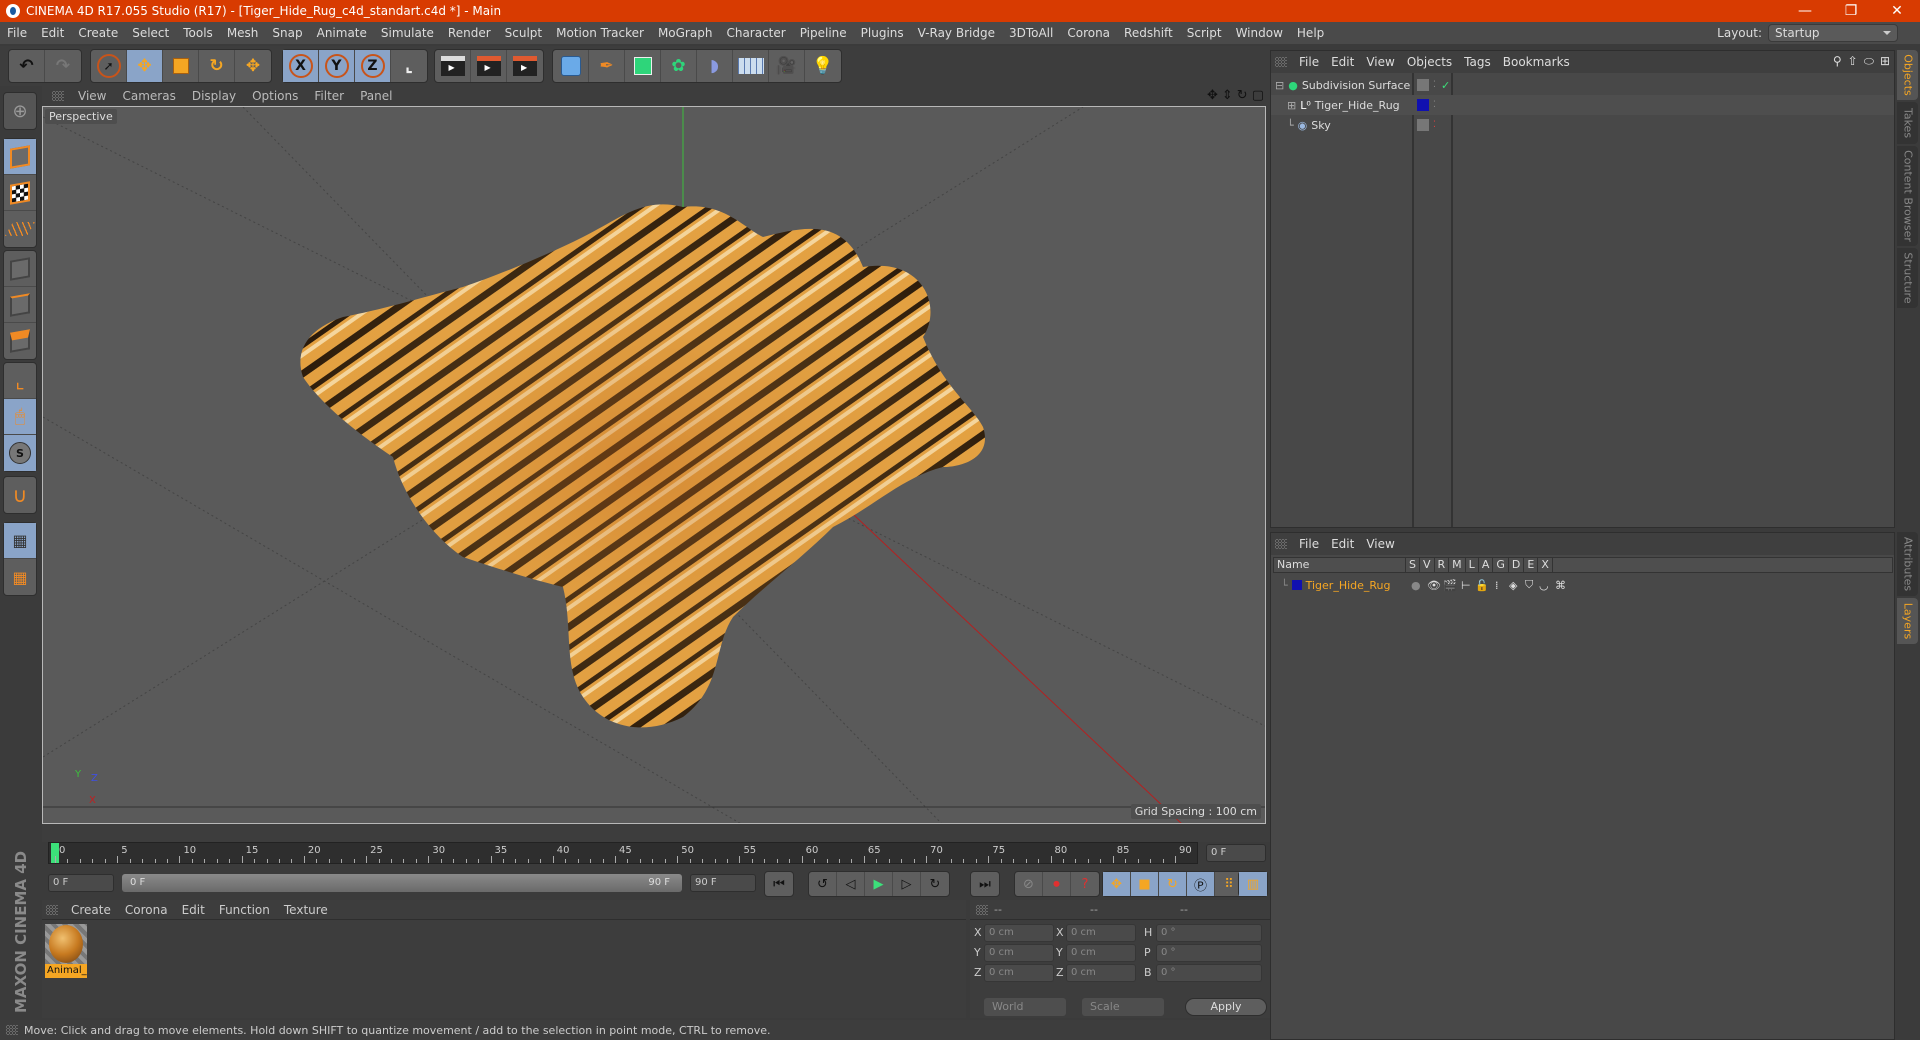  Describe the element at coordinates (1123, 1007) in the screenshot. I see `coordinate-mode-dropdown: Scale` at that location.